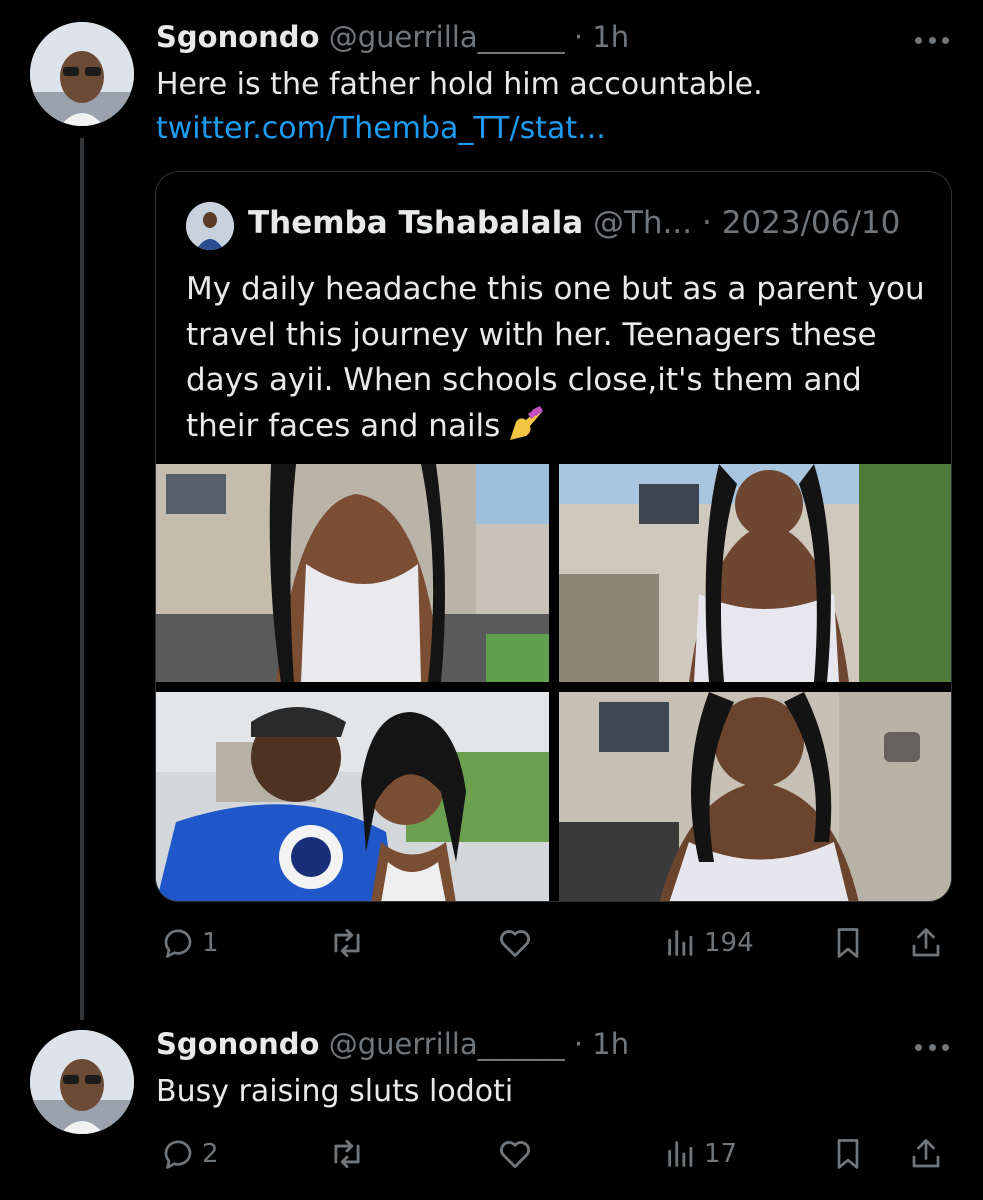 The image size is (983, 1200). I want to click on reply-count: 2, so click(210, 1154).